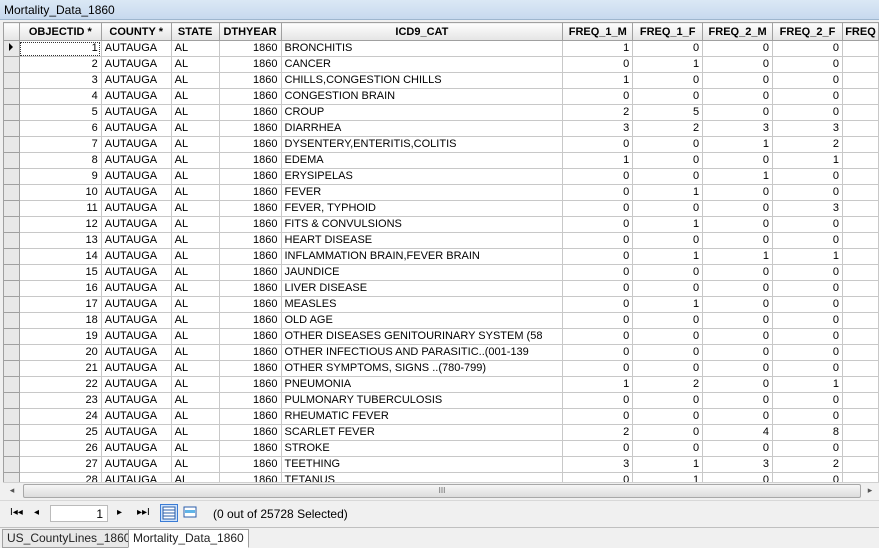 This screenshot has height=548, width=879. Describe the element at coordinates (60, 256) in the screenshot. I see `table-cell: 14` at that location.